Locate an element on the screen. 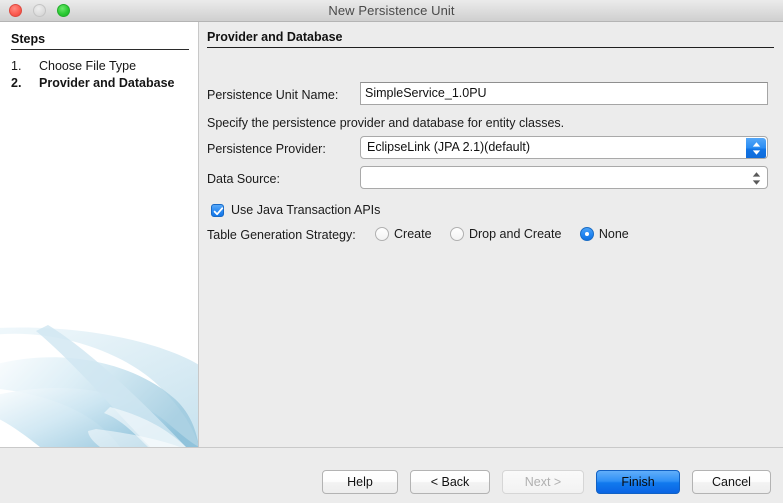 This screenshot has width=783, height=503. step-number: 2. is located at coordinates (16, 83).